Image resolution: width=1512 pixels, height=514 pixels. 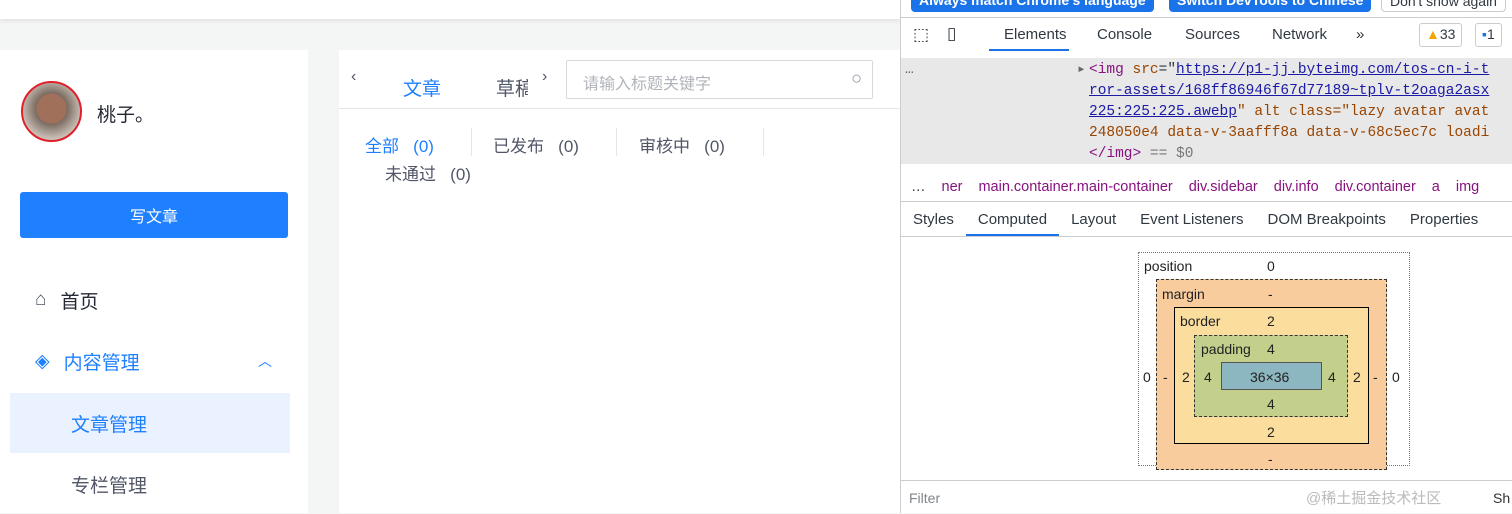 I want to click on search-icon: ○, so click(x=856, y=78).